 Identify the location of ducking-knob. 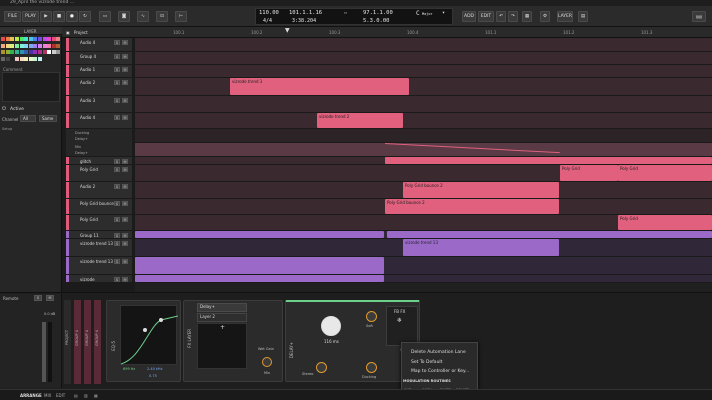
(371, 367).